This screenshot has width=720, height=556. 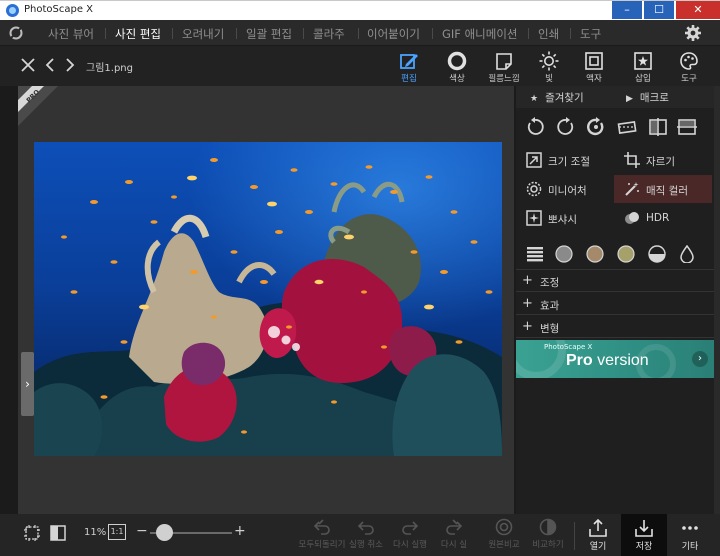 I want to click on magic-color-button: 매직 컬러, so click(x=663, y=189).